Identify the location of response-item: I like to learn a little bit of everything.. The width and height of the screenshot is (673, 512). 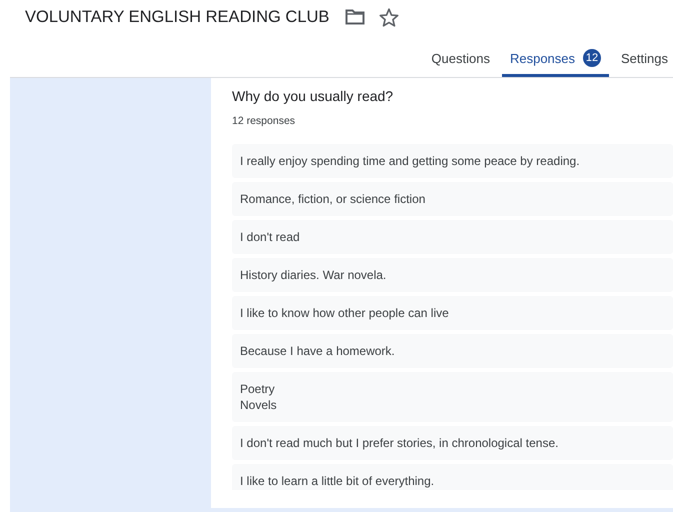
(452, 477).